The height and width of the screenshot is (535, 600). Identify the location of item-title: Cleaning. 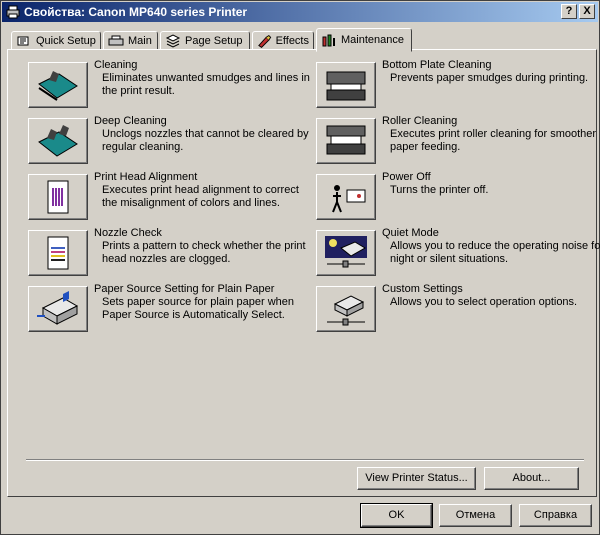
(116, 65).